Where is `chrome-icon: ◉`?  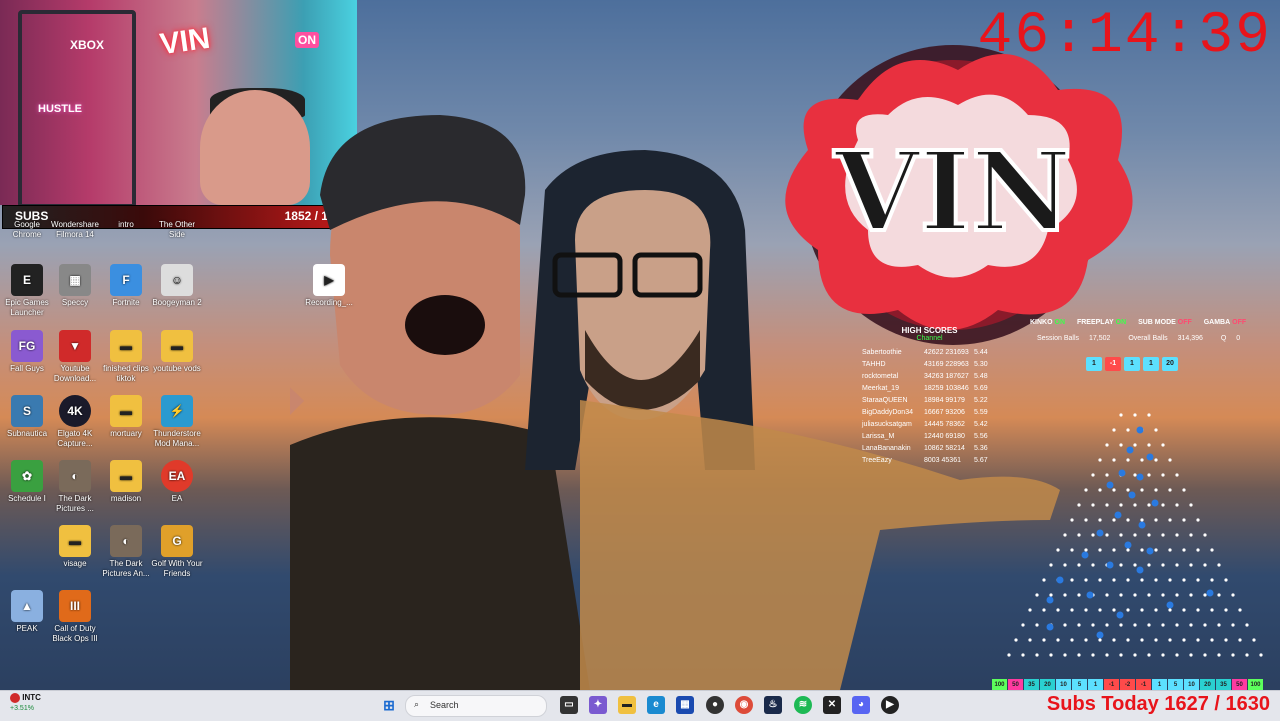
chrome-icon: ◉ is located at coordinates (744, 705).